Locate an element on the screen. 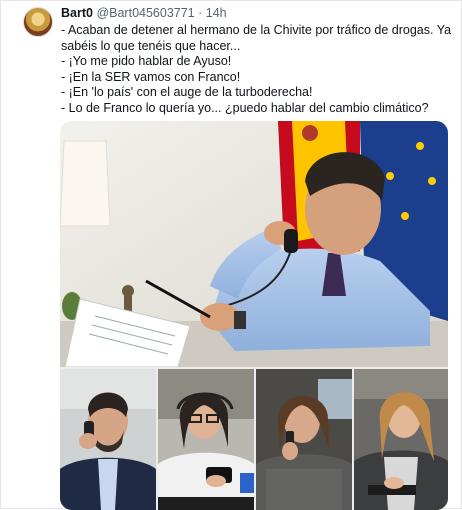  tweet-header: Bart0 @Bart045603771 · 14h is located at coordinates (144, 13).